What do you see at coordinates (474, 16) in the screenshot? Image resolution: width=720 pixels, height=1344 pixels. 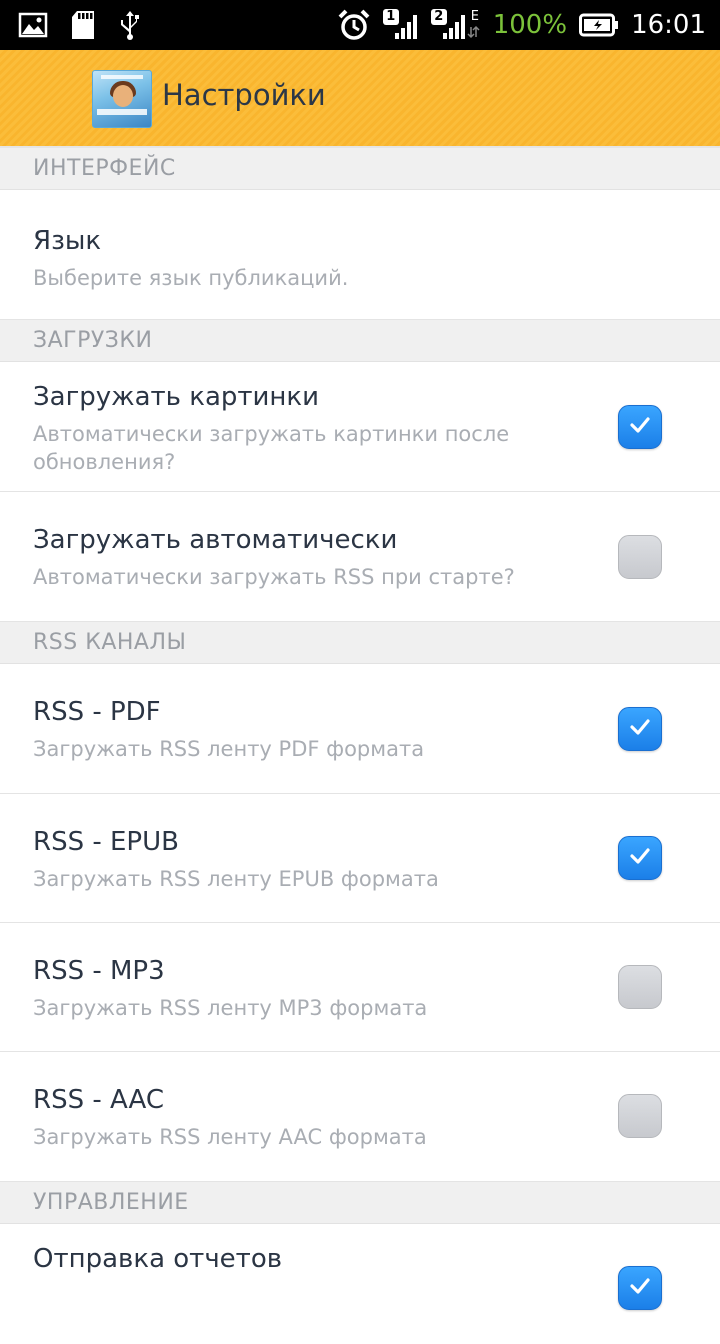 I see `network-type-label: E` at bounding box center [474, 16].